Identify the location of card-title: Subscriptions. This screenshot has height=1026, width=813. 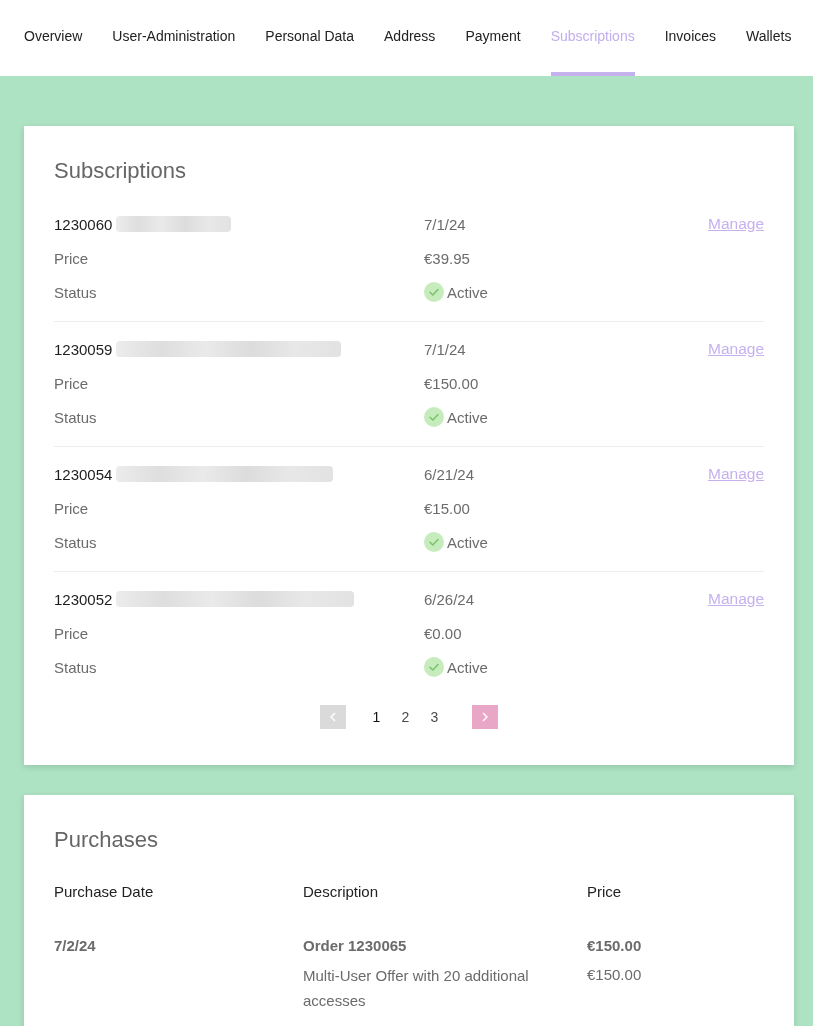
(121, 171).